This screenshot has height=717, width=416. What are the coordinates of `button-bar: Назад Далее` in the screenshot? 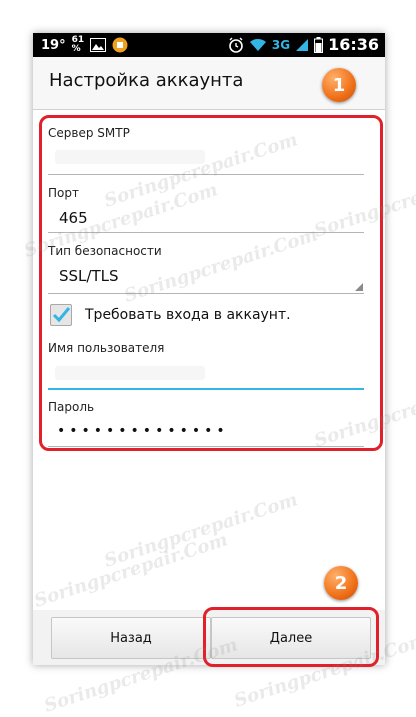 It's located at (209, 637).